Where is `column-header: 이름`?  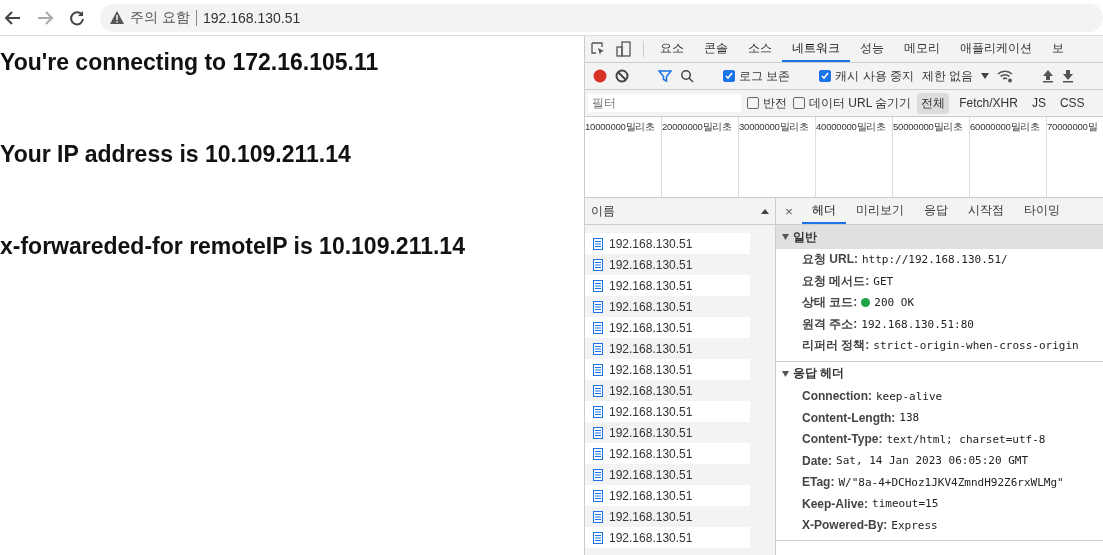 column-header: 이름 is located at coordinates (603, 211).